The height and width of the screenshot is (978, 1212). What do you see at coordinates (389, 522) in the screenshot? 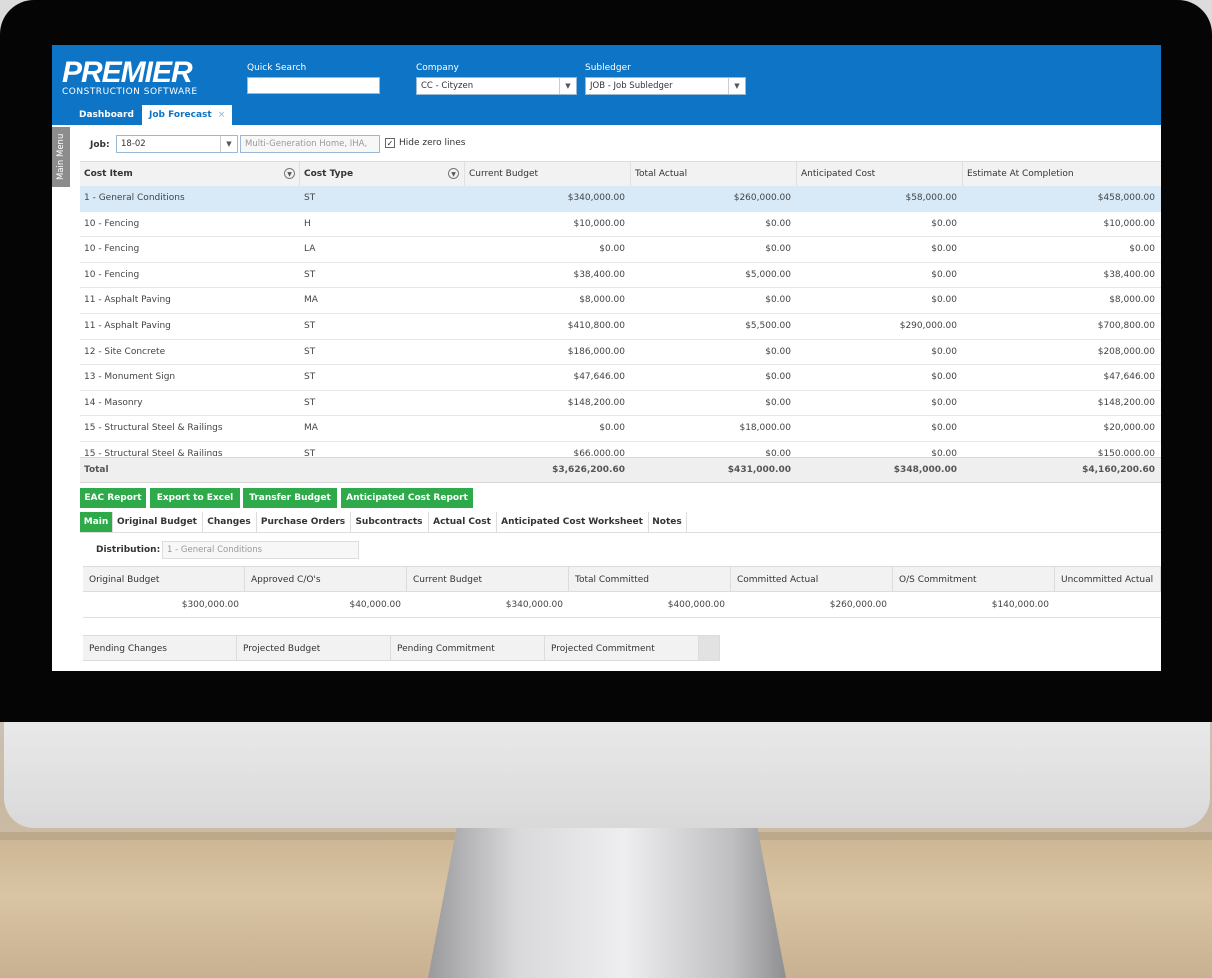
I see `tab-subcontracts: Subcontracts` at bounding box center [389, 522].